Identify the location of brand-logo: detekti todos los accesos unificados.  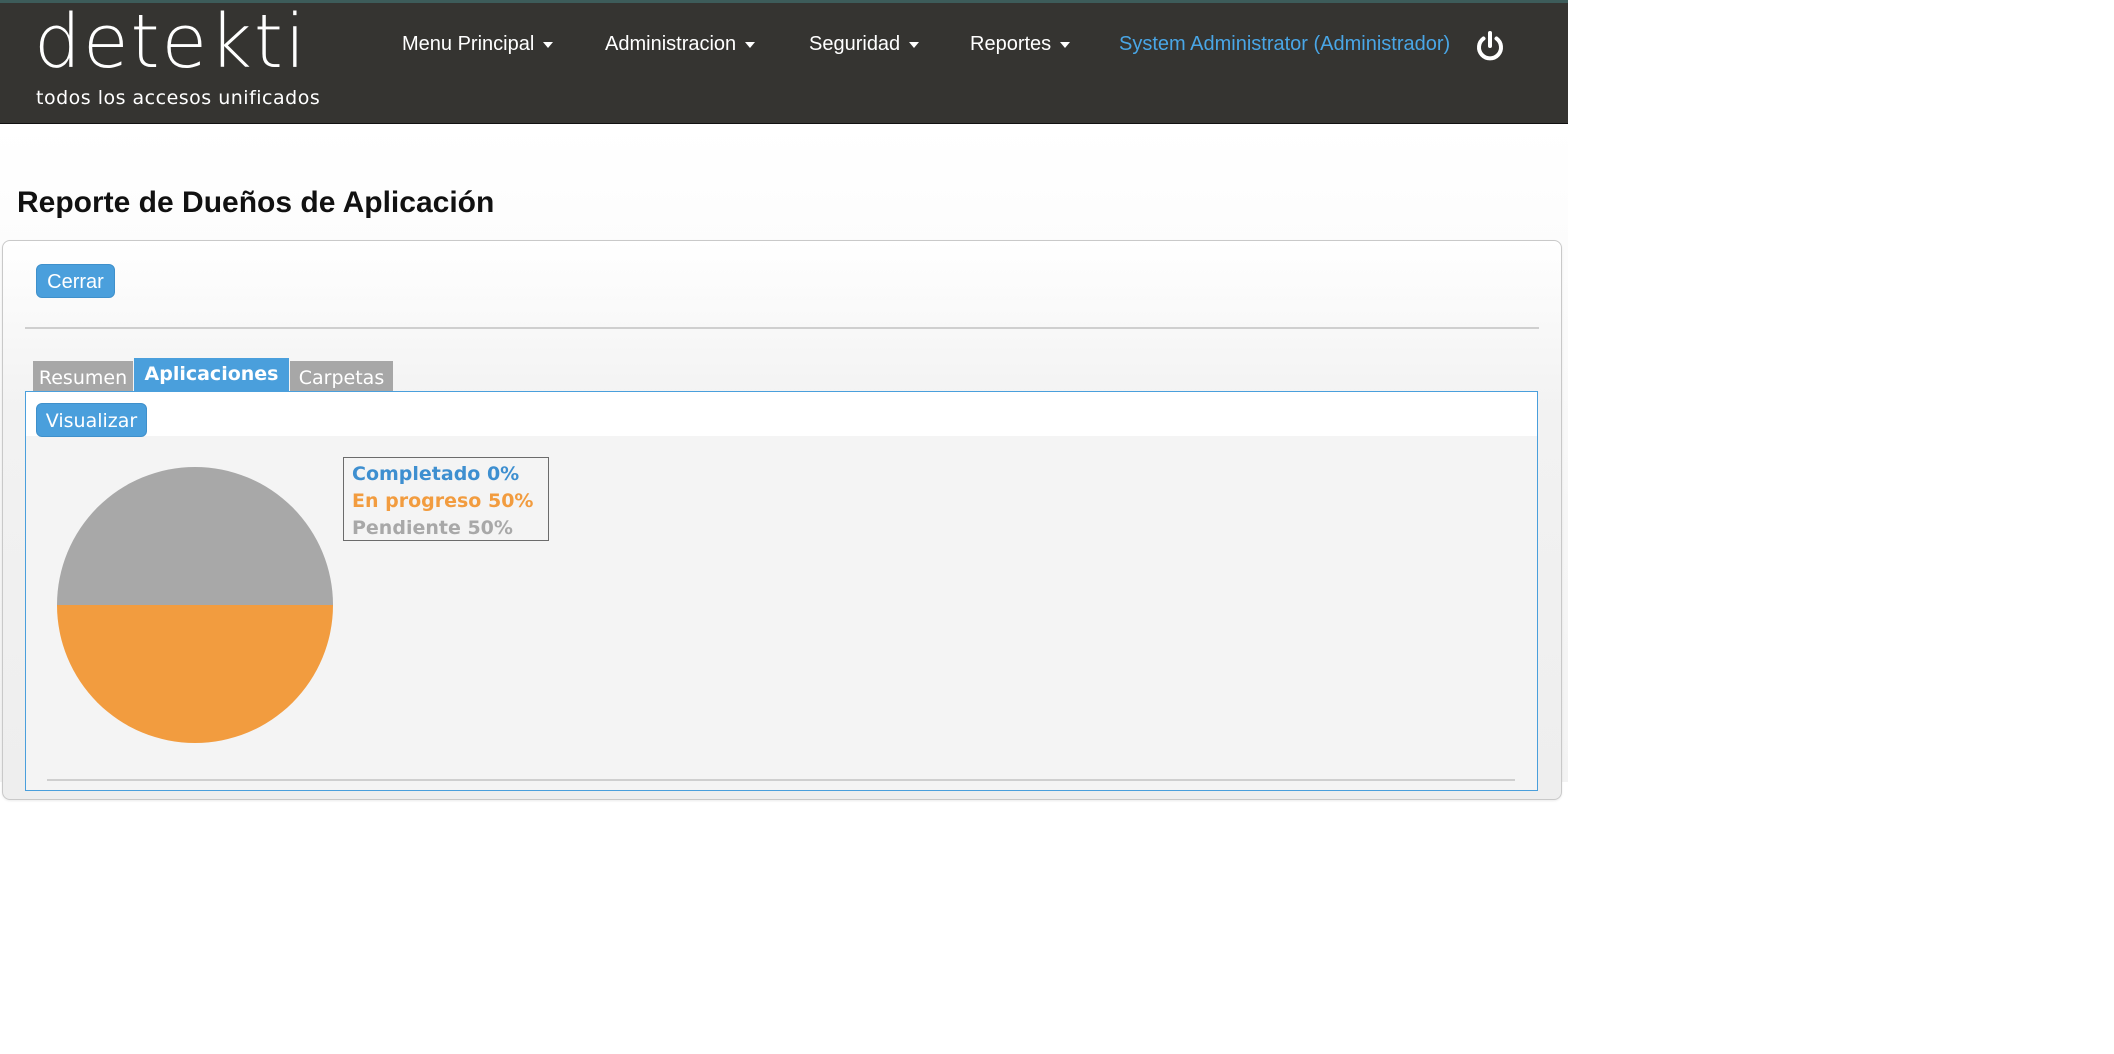
(199, 59).